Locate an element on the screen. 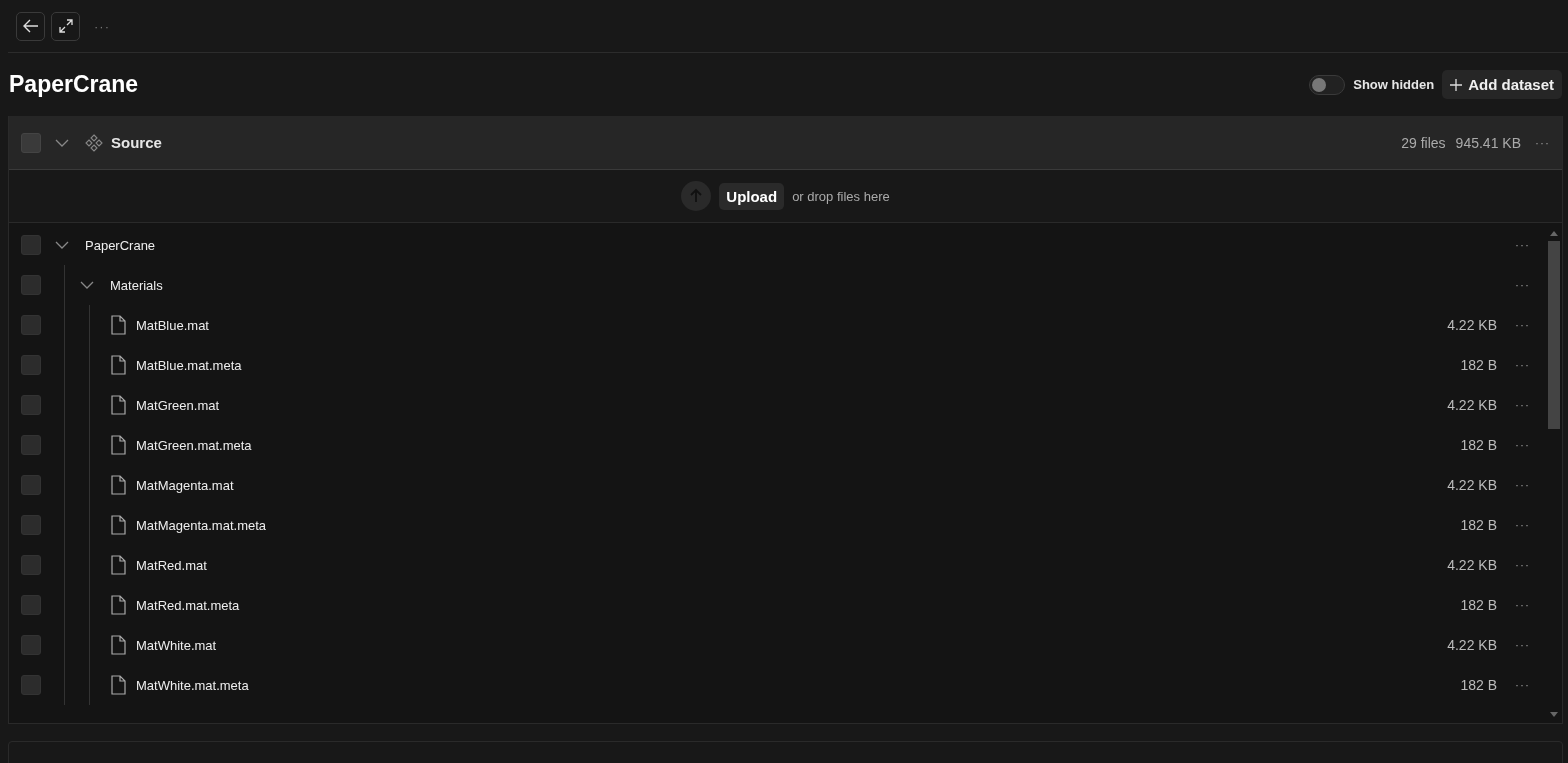 The image size is (1568, 763). expand-icon is located at coordinates (65, 26).